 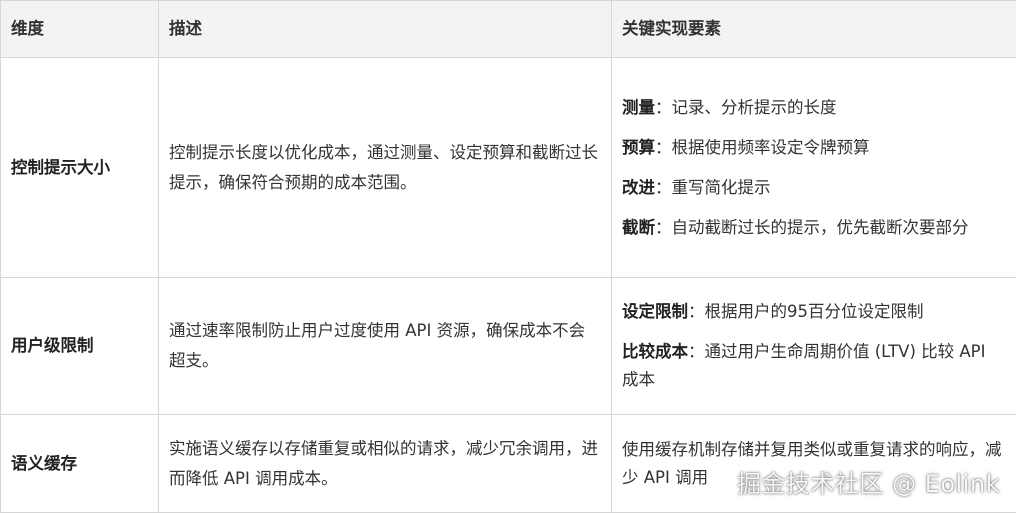 I want to click on element-key: 改进, so click(x=638, y=187).